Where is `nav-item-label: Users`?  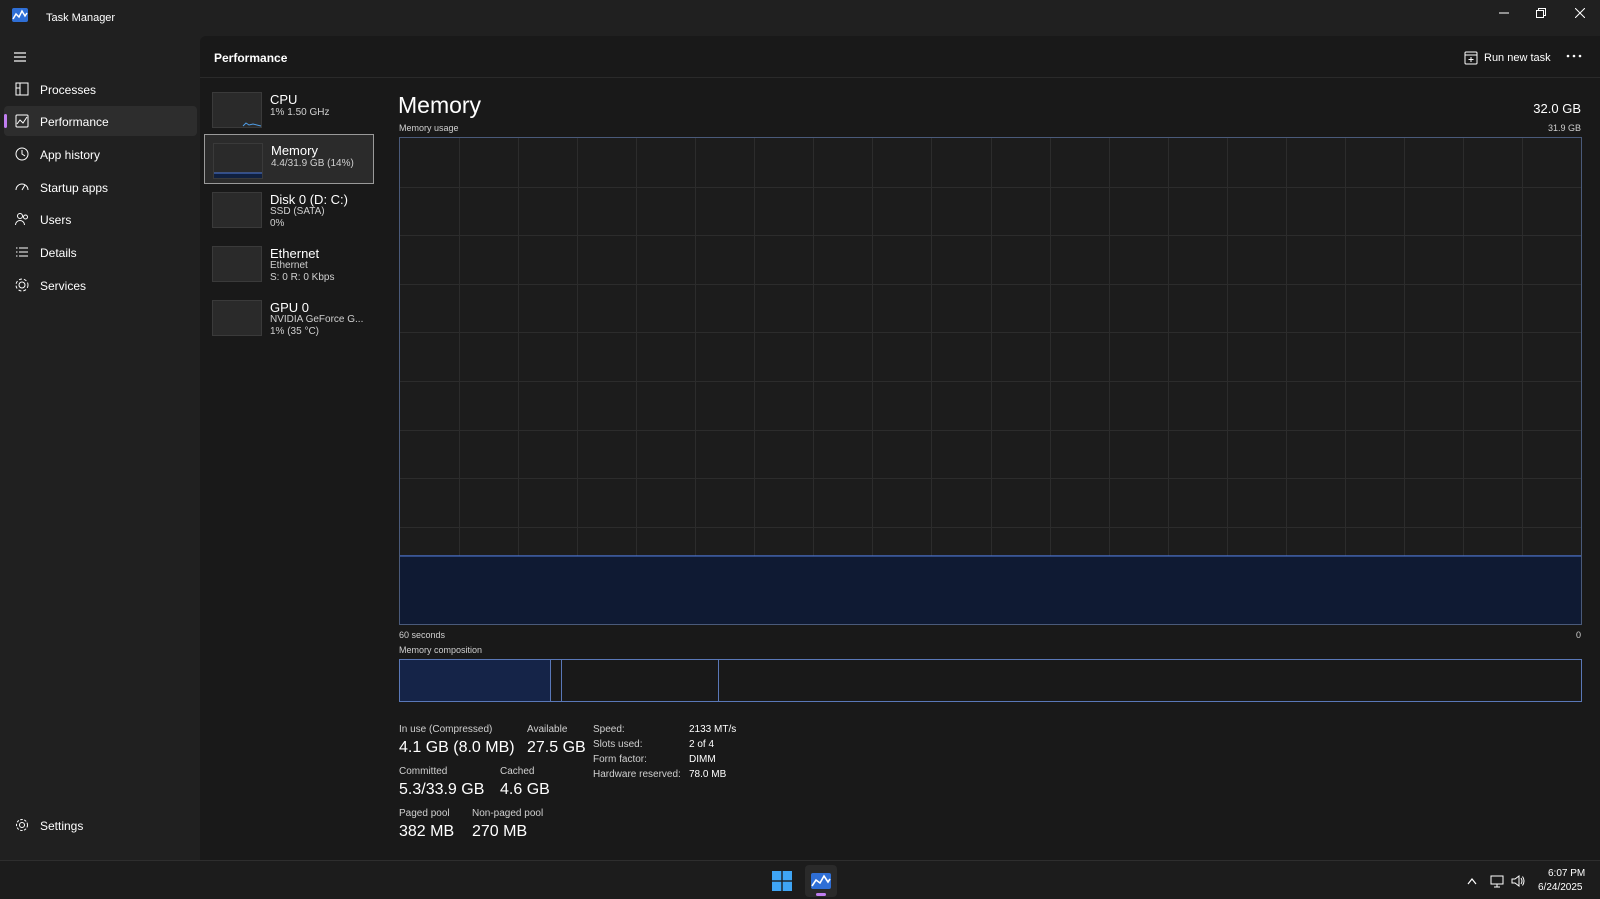
nav-item-label: Users is located at coordinates (56, 220).